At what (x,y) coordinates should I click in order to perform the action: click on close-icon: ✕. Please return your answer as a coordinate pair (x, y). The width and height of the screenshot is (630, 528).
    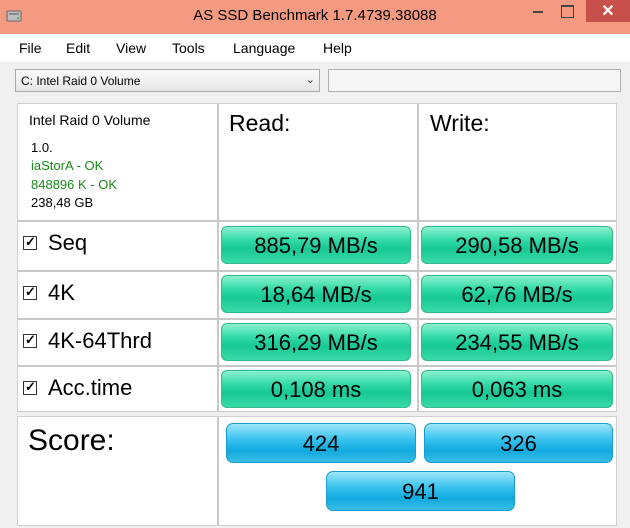
    Looking at the image, I should click on (608, 11).